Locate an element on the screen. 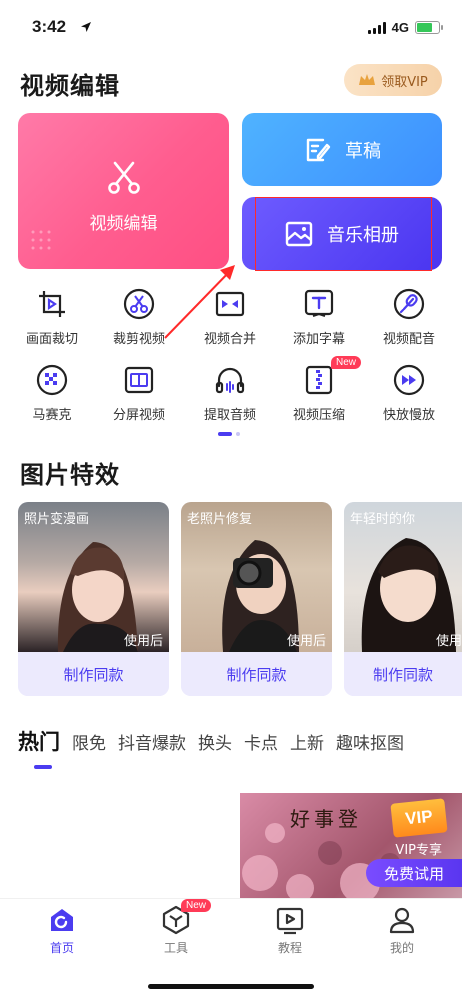 The image size is (462, 1000). compress-icon is located at coordinates (319, 380).